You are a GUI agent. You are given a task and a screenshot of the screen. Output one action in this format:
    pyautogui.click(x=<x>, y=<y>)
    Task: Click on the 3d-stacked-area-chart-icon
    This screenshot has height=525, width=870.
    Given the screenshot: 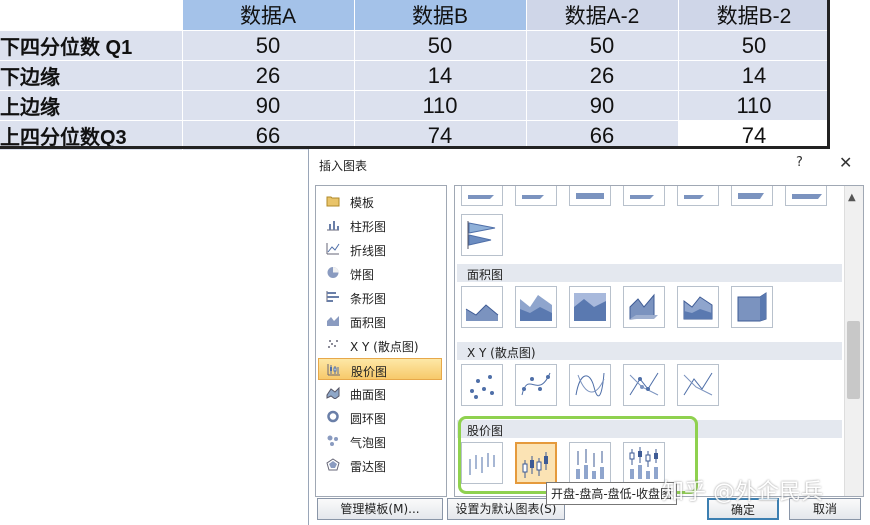 What is the action you would take?
    pyautogui.click(x=698, y=308)
    